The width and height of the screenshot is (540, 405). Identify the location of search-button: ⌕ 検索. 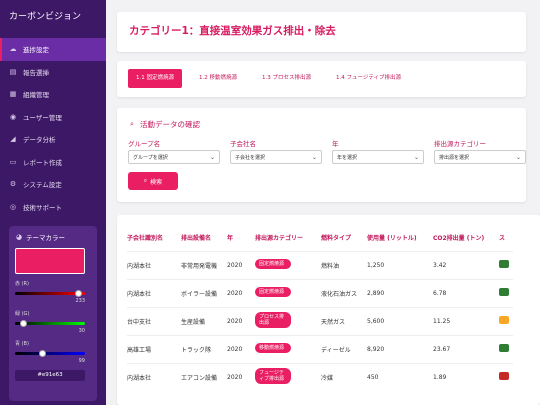
(153, 181).